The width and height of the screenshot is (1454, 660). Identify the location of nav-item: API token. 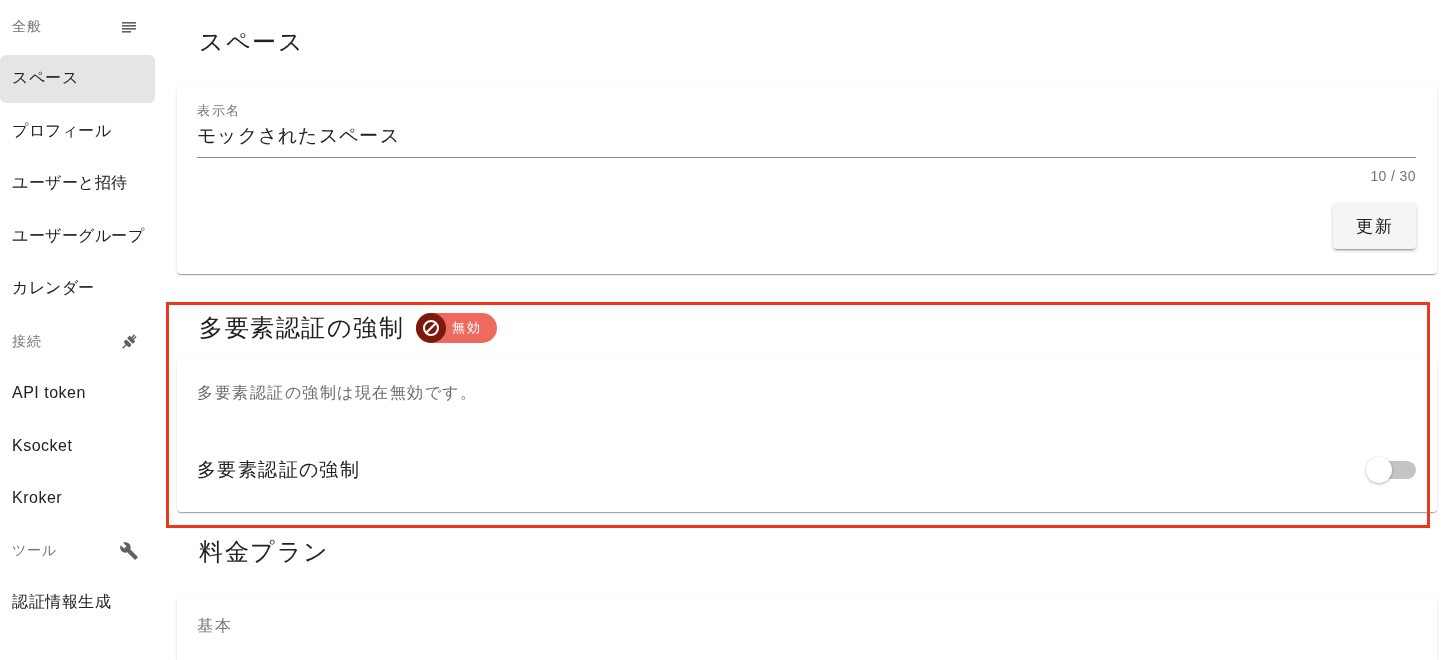
(77, 393).